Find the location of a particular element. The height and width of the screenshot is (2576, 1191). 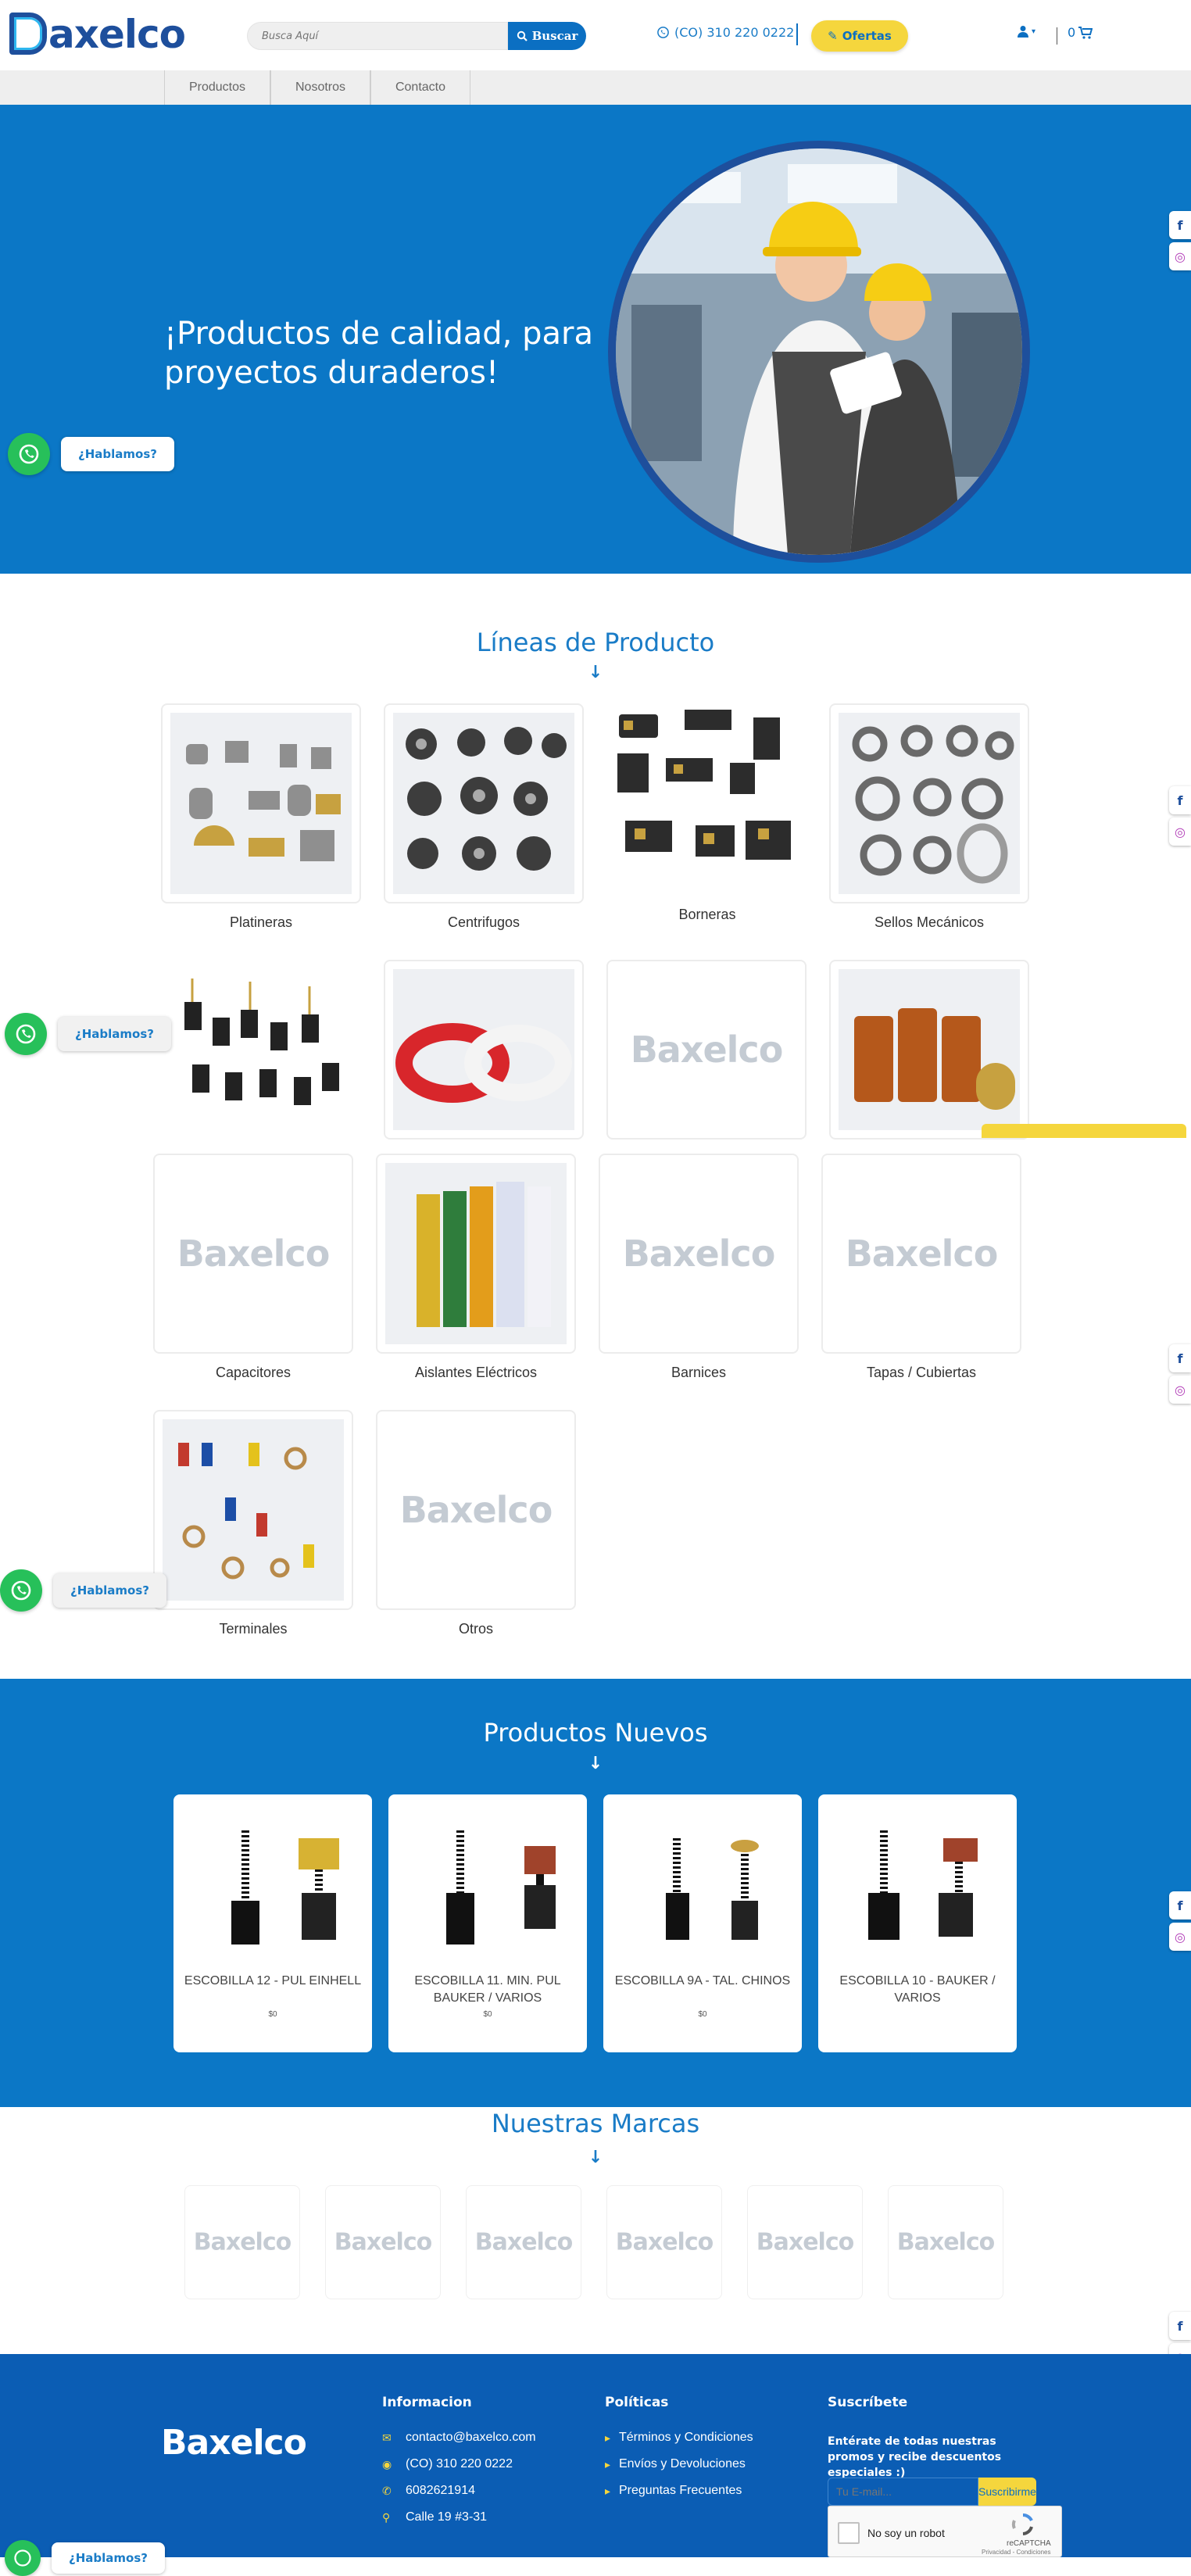

search-input is located at coordinates (378, 36).